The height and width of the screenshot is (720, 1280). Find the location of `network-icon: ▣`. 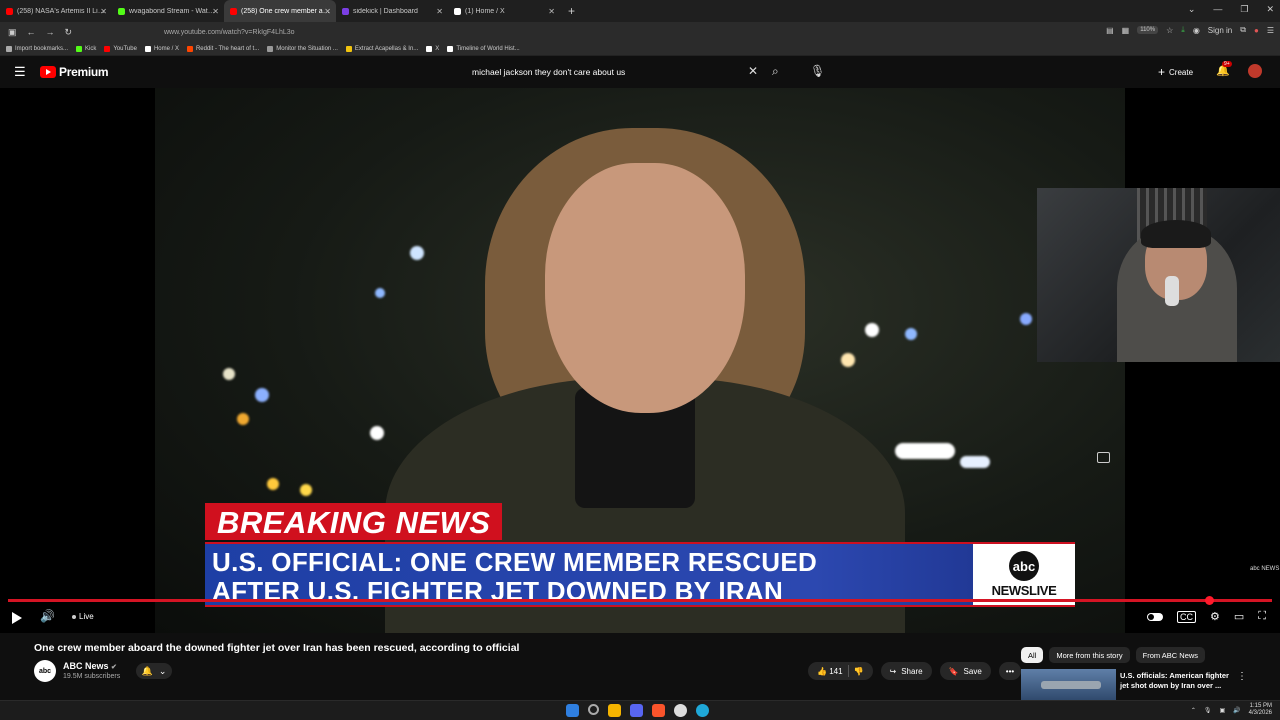

network-icon: ▣ is located at coordinates (1222, 710).